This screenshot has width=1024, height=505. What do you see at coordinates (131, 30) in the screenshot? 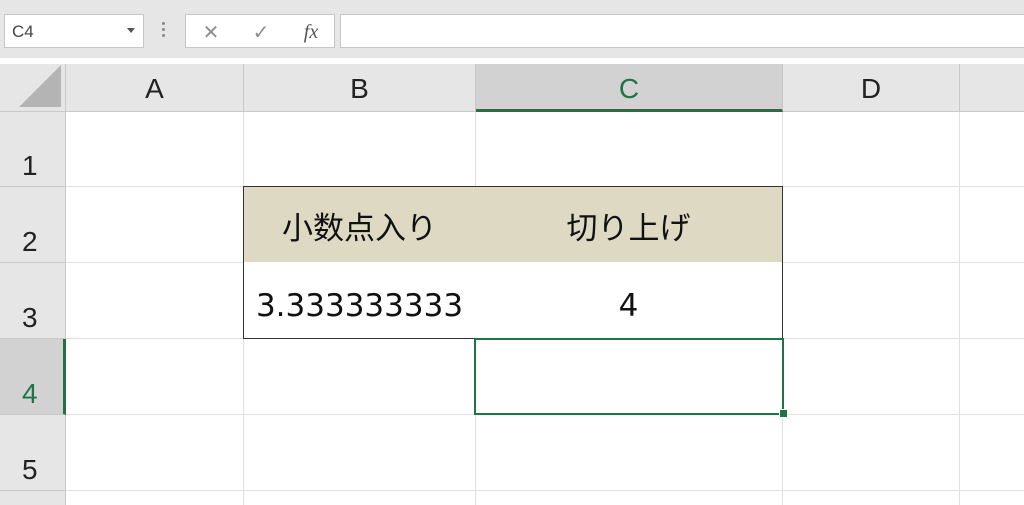
I see `chevron-down-icon` at bounding box center [131, 30].